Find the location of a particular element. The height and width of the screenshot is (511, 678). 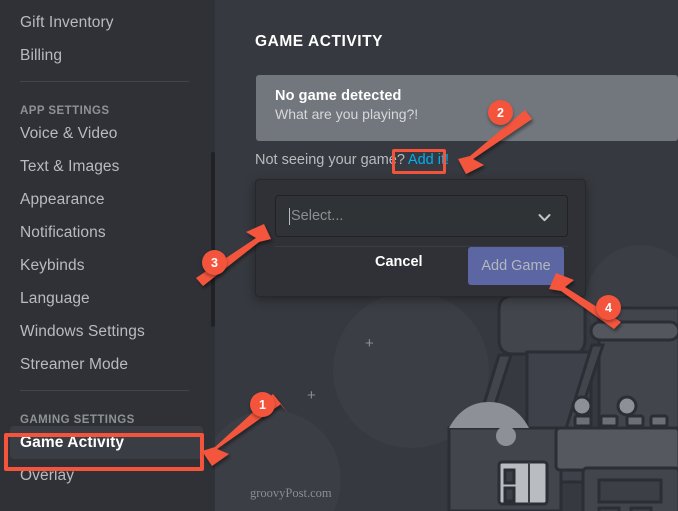

sidebar-item-windows-settings: Windows Settings is located at coordinates (106, 331).